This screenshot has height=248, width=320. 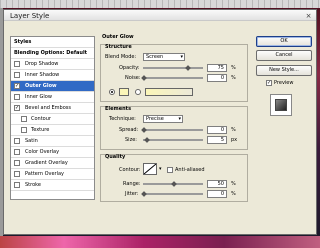 What do you see at coordinates (170, 170) in the screenshot?
I see `anti-aliased-checkbox` at bounding box center [170, 170].